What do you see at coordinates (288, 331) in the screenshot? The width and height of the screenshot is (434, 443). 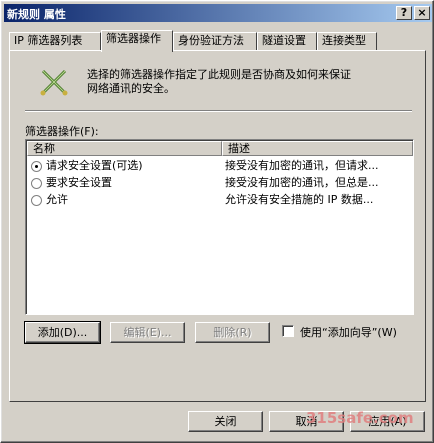 I see `wizard-checkbox` at bounding box center [288, 331].